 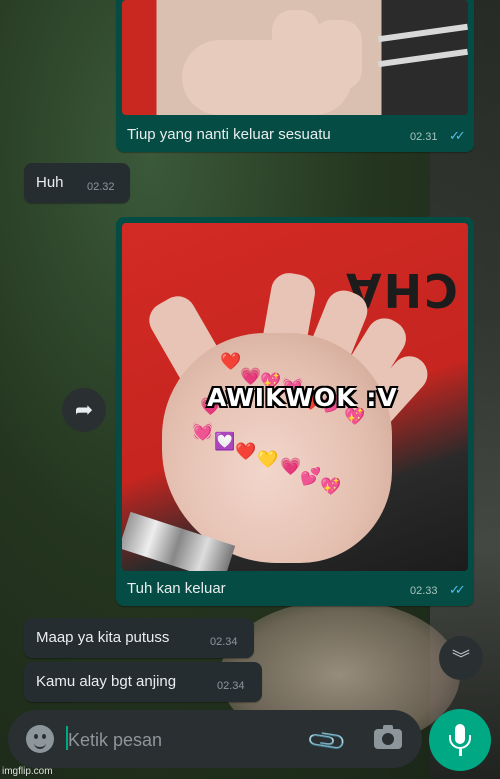 What do you see at coordinates (327, 741) in the screenshot?
I see `paperclip-icon: 📎` at bounding box center [327, 741].